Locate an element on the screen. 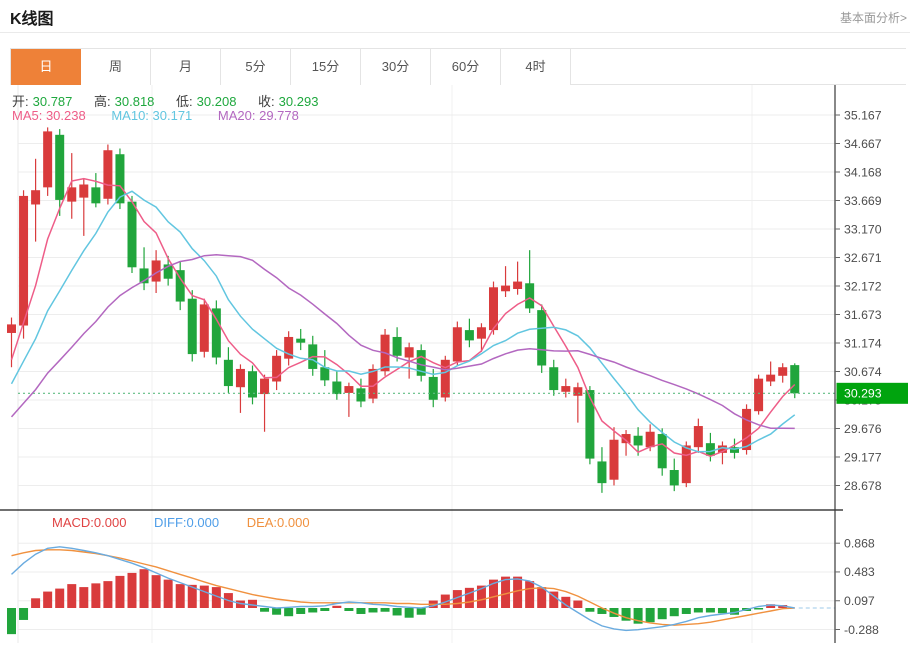  page-title: K线图 is located at coordinates (32, 19).